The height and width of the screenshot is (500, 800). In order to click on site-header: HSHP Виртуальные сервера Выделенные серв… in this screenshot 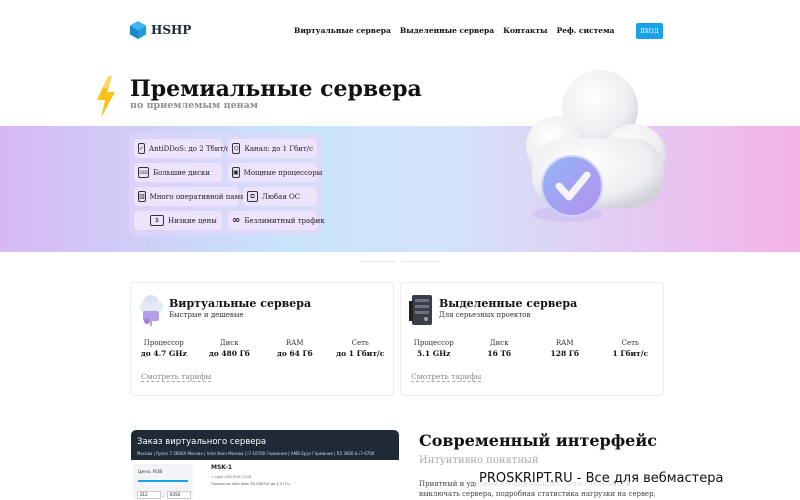, I will do `click(400, 31)`.